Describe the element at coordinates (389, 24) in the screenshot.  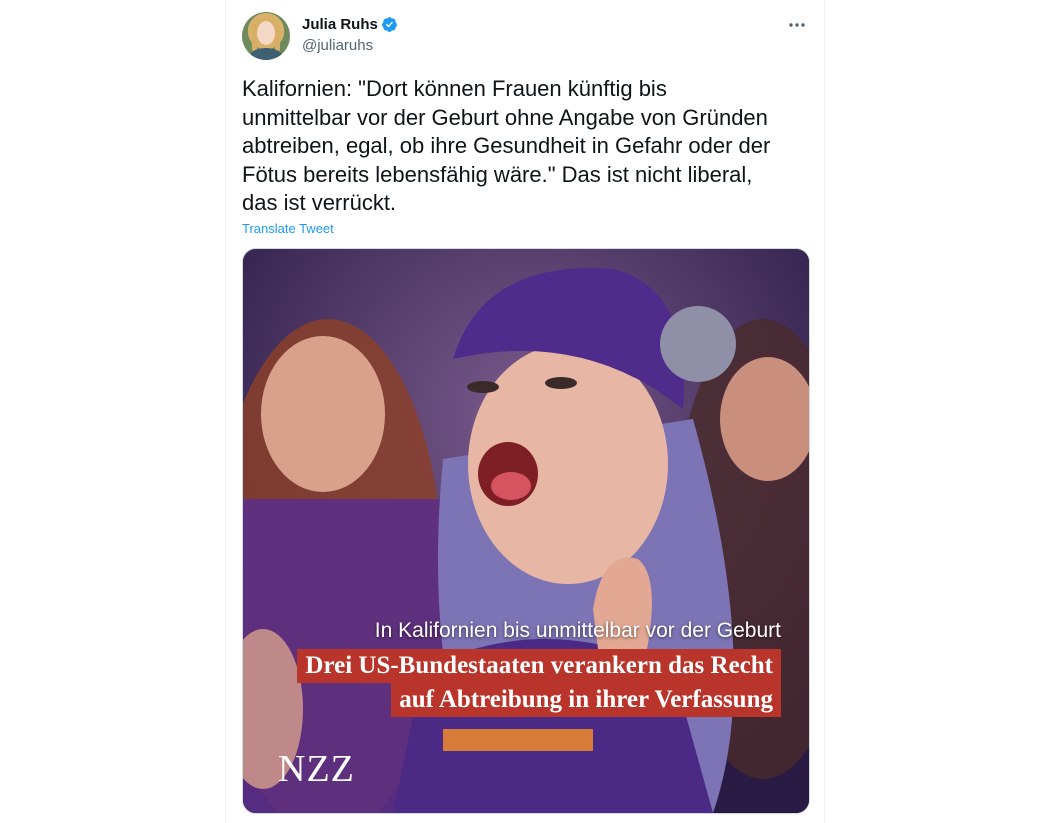
I see `verified-badge-icon` at that location.